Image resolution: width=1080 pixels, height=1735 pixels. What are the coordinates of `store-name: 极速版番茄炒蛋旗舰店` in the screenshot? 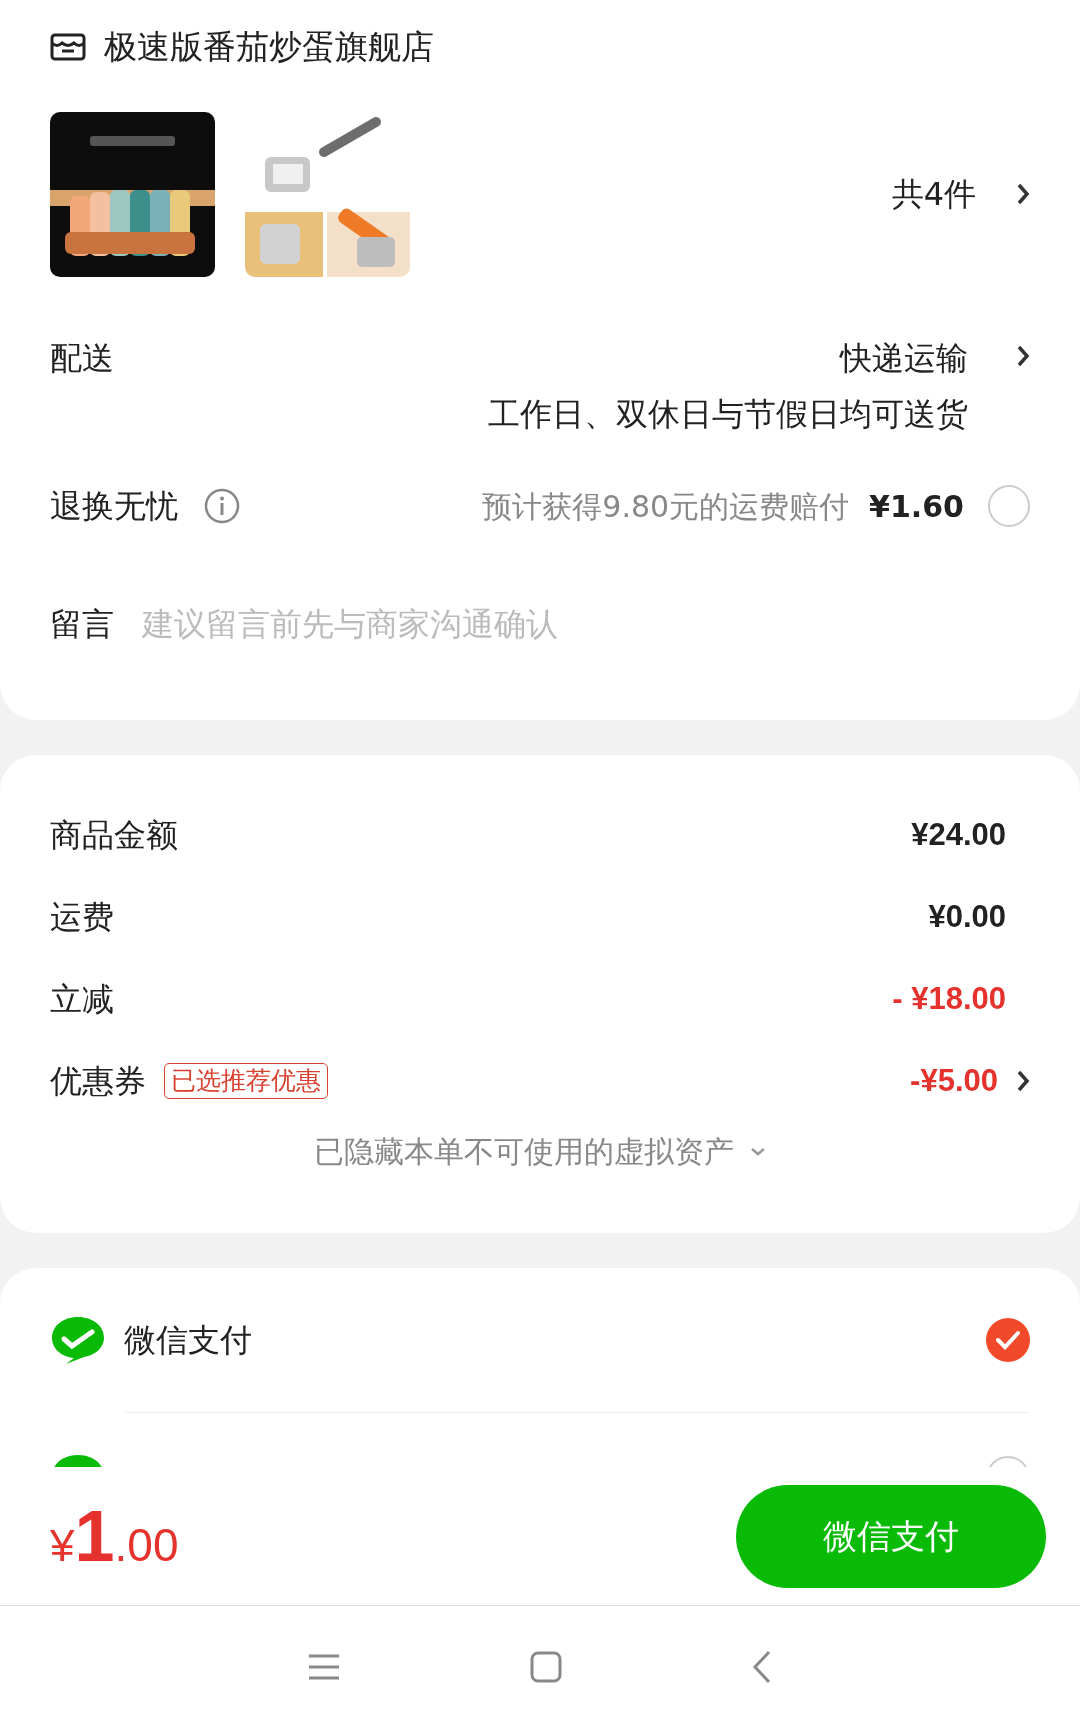 It's located at (269, 47).